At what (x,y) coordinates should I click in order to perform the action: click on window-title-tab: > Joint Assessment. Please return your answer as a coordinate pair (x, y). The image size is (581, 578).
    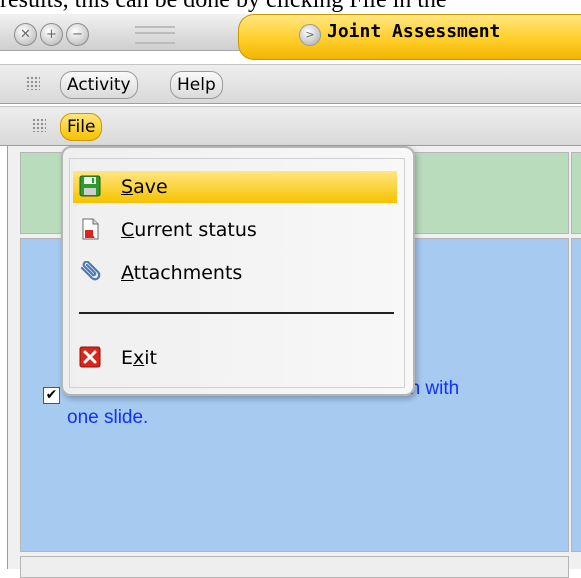
    Looking at the image, I should click on (409, 37).